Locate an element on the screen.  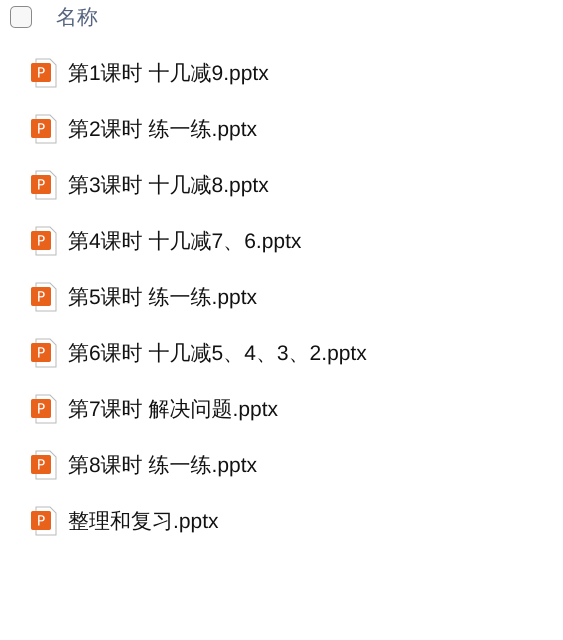
file-name: 第6课时 十几减5、4、3、2.pptx is located at coordinates (217, 353).